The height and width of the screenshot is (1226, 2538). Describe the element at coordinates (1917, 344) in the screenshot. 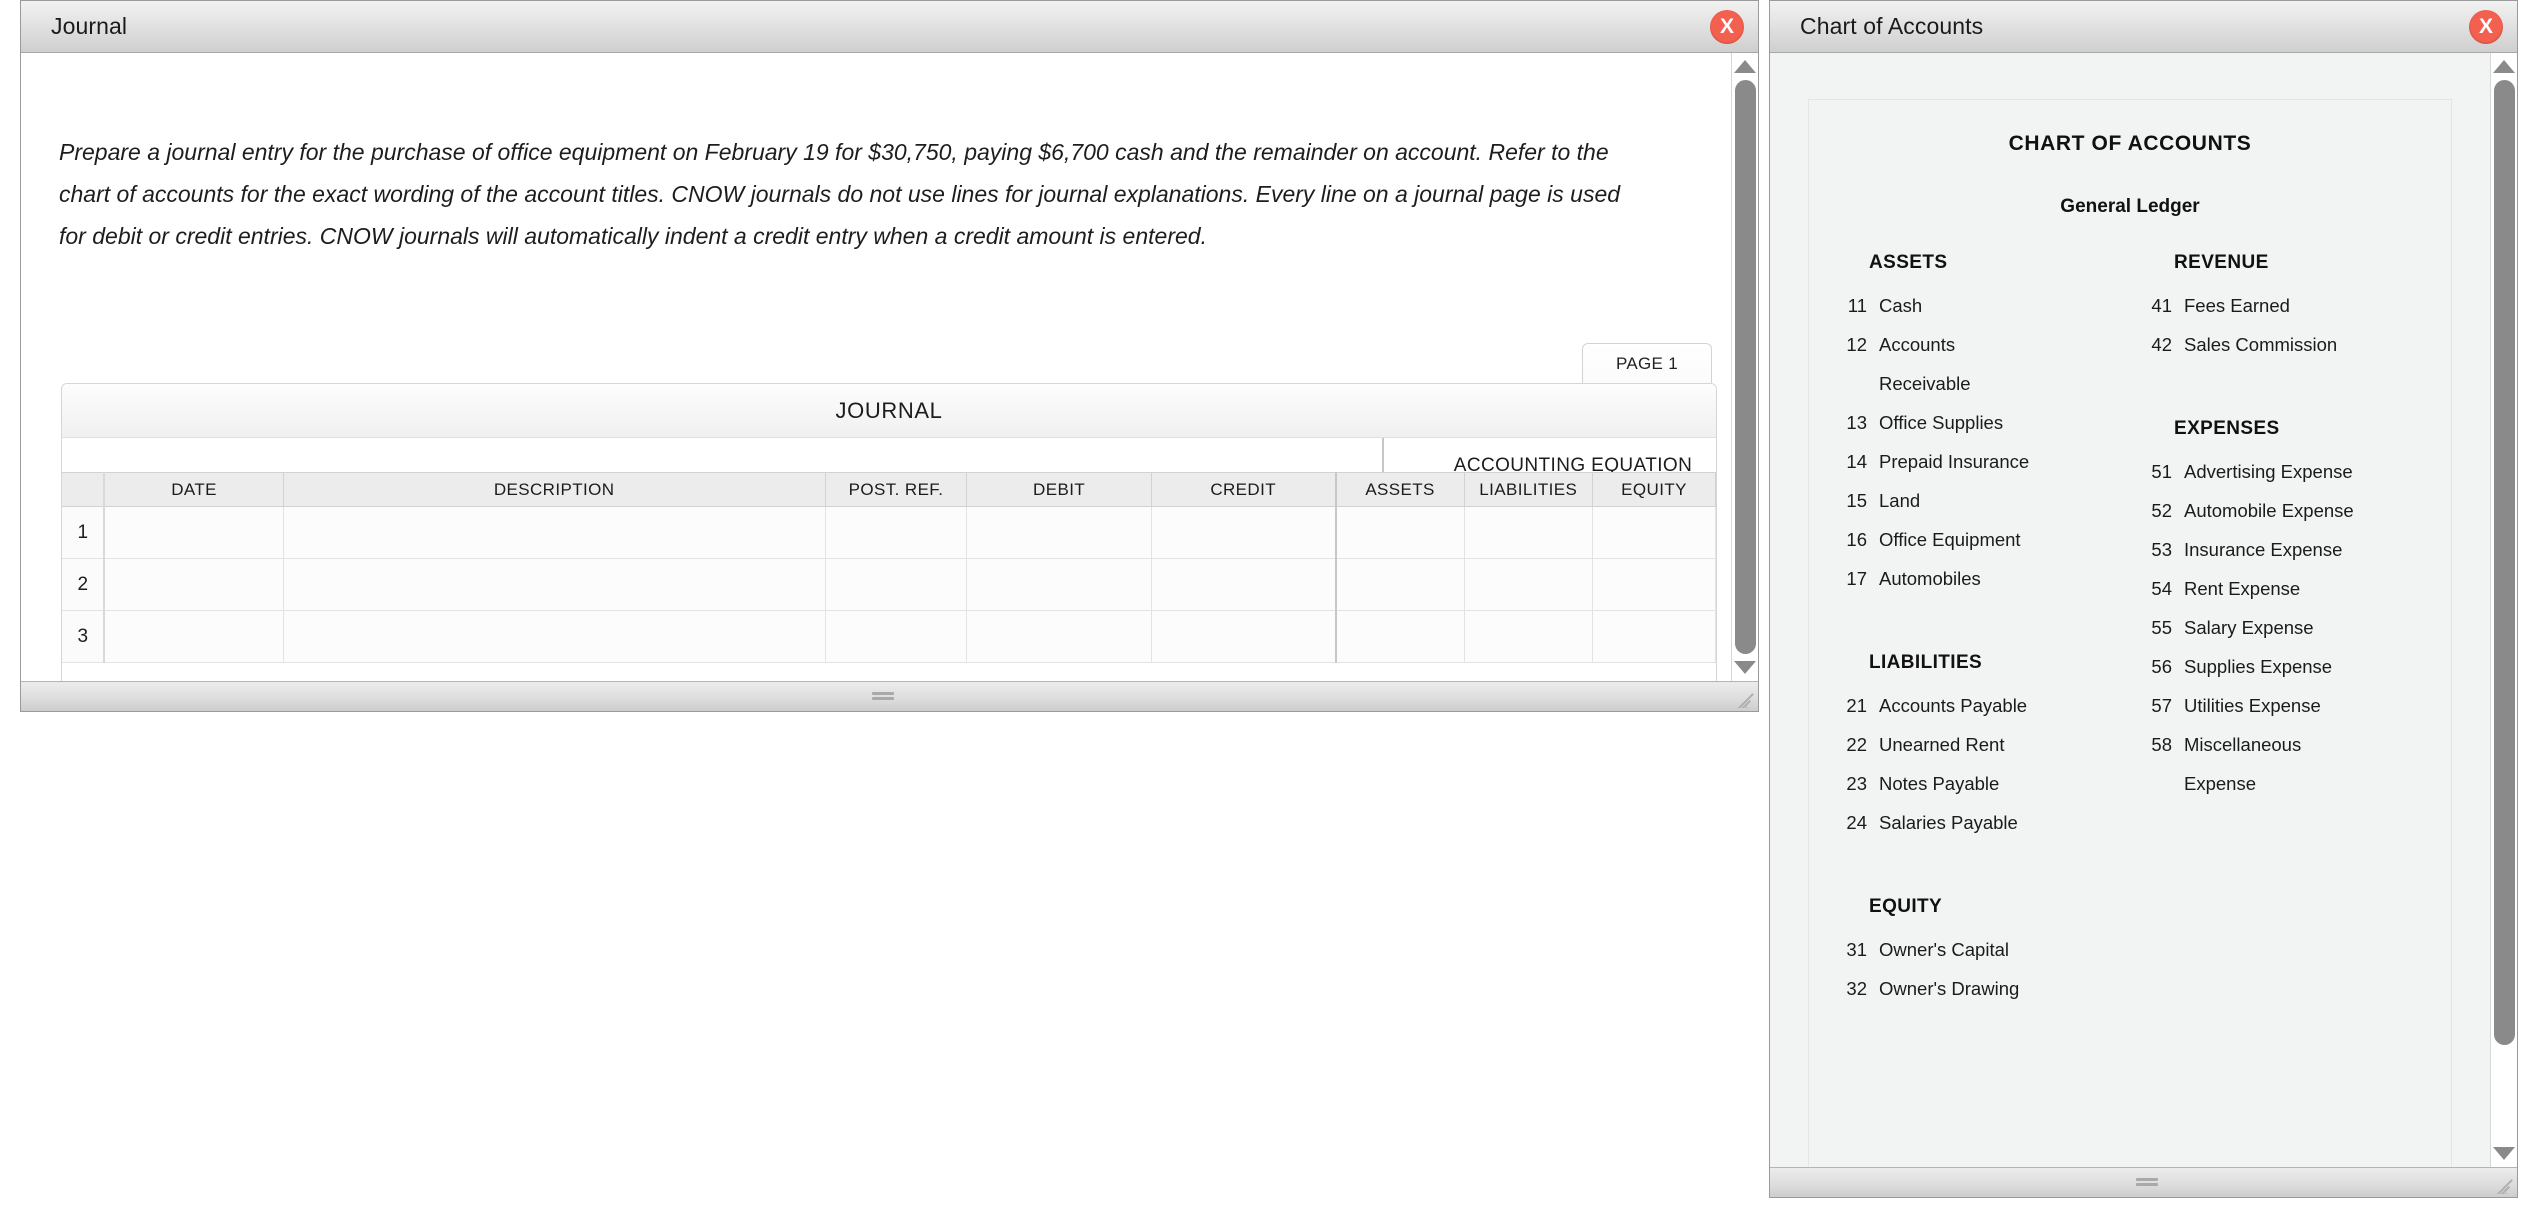

I see `account-name: Accounts` at that location.